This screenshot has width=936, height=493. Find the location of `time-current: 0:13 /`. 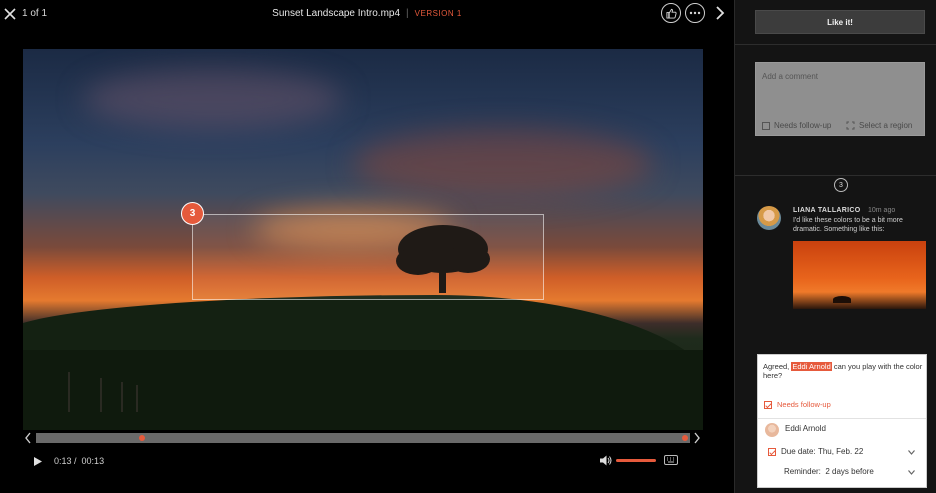

time-current: 0:13 / is located at coordinates (65, 461).